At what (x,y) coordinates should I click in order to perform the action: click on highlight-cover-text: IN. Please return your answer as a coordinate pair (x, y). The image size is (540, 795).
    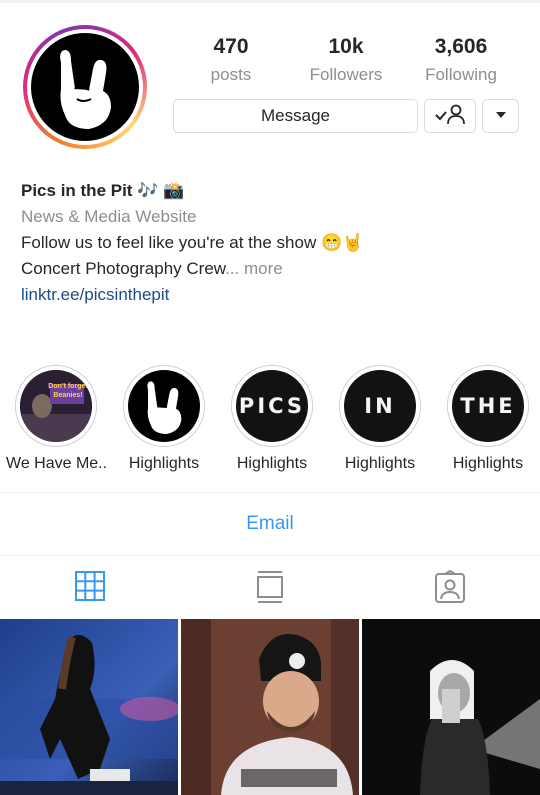
    Looking at the image, I should click on (380, 406).